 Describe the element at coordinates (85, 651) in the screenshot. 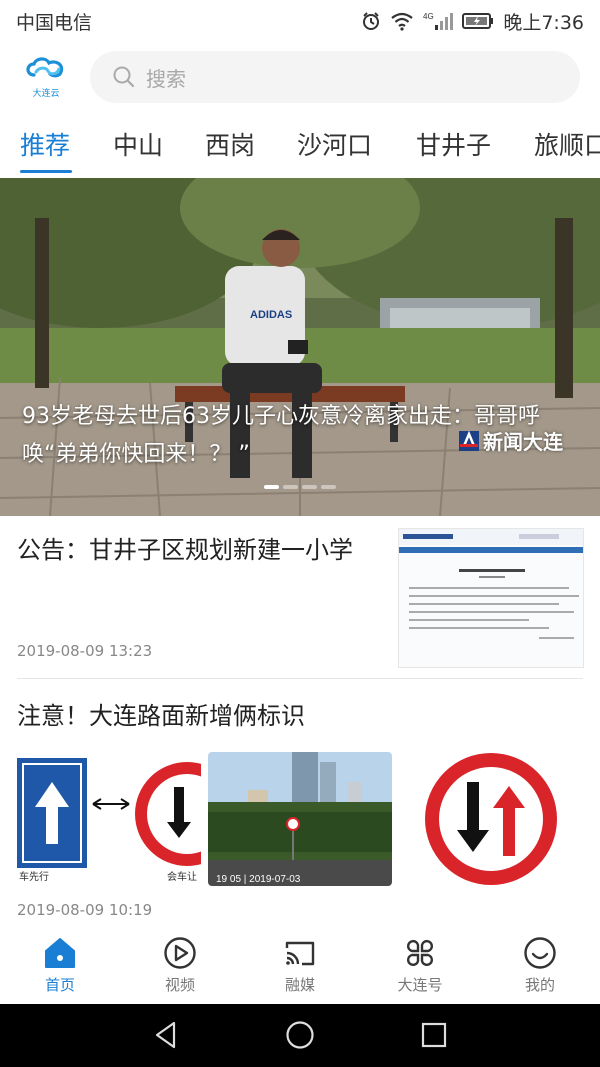

I see `news-time: 2019-08-09 13:23` at that location.